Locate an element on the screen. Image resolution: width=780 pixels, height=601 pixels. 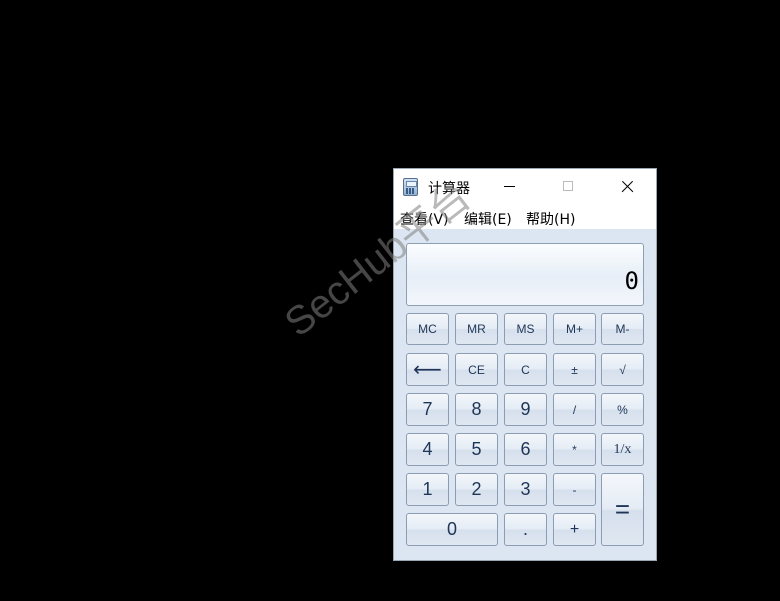
menu-view: 查看(V) is located at coordinates (424, 219).